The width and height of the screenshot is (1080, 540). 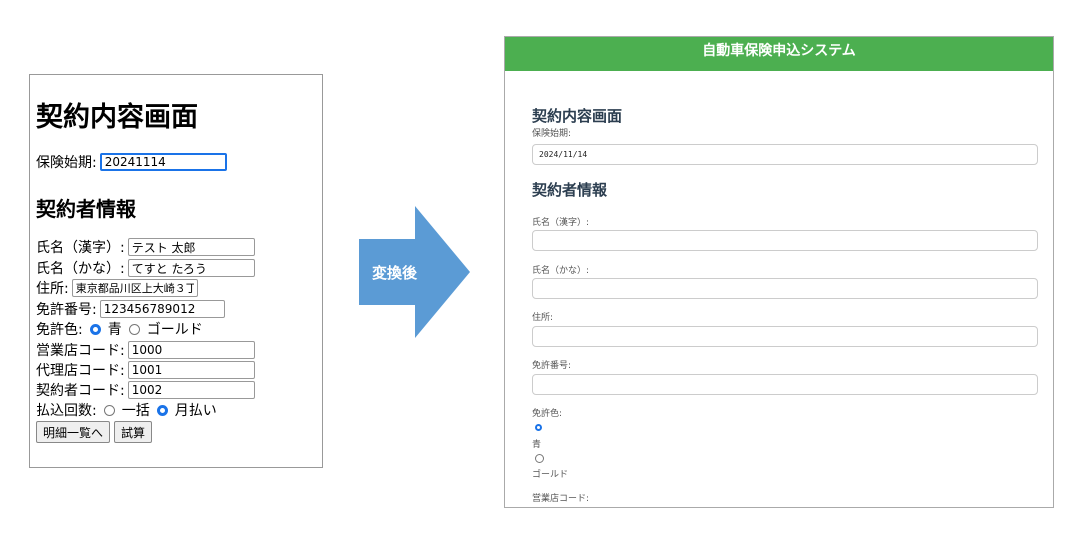 I want to click on start-date-input, so click(x=163, y=162).